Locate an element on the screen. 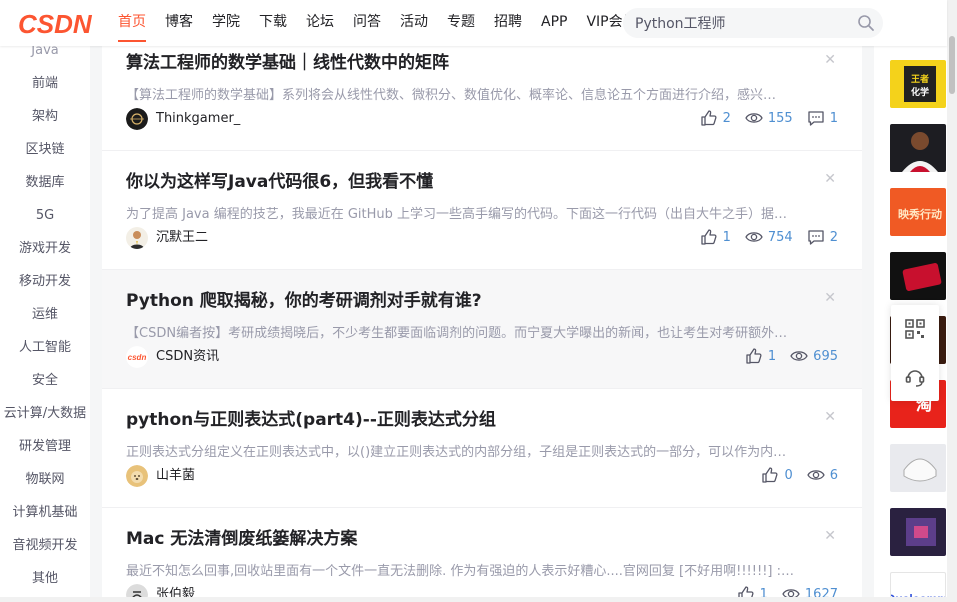  sidebar-item-gamedev: 游戏开发 is located at coordinates (45, 248).